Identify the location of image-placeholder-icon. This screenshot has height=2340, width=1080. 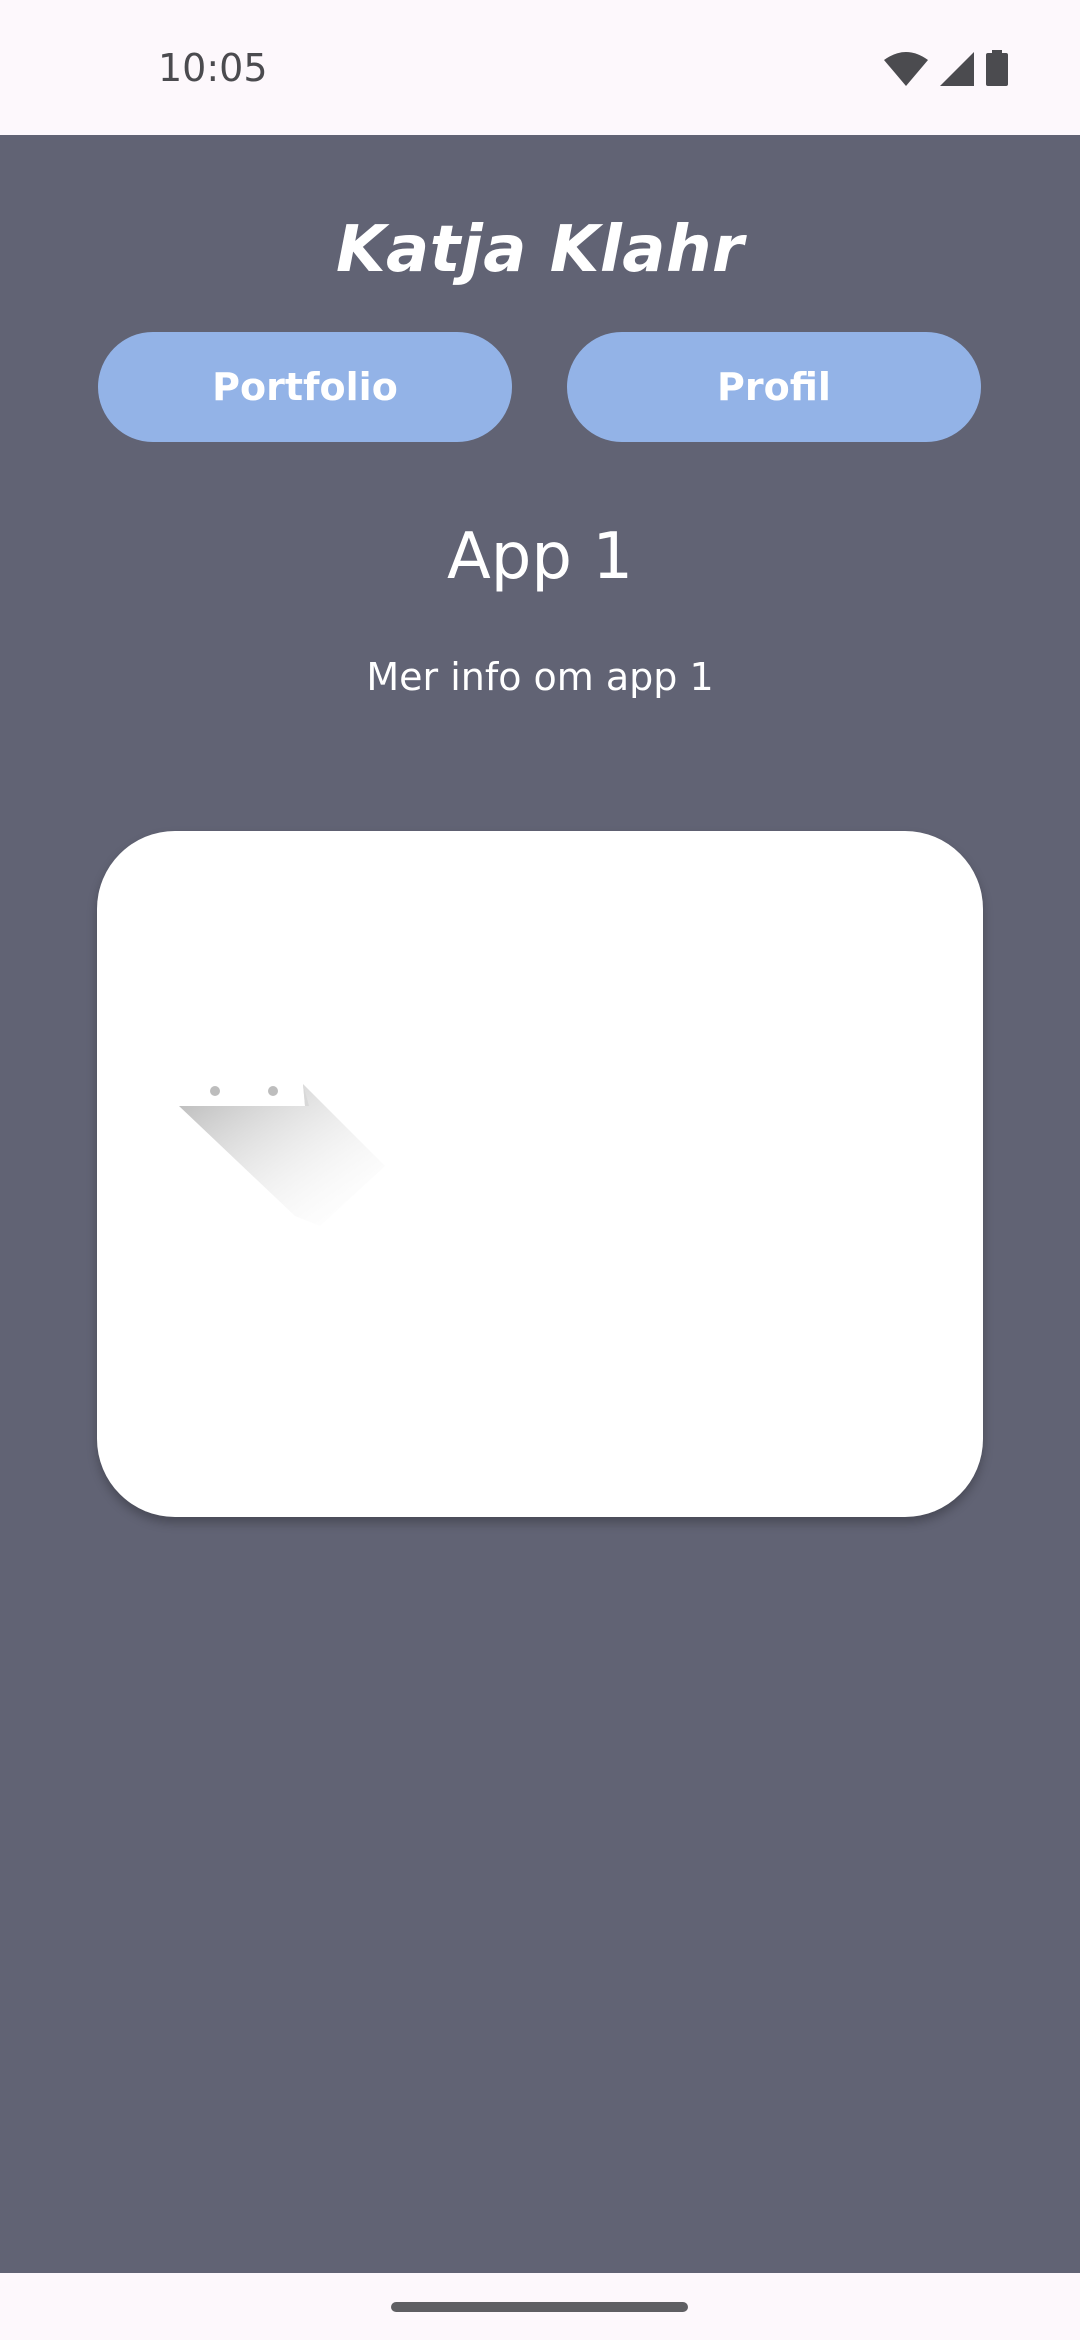
(285, 1158).